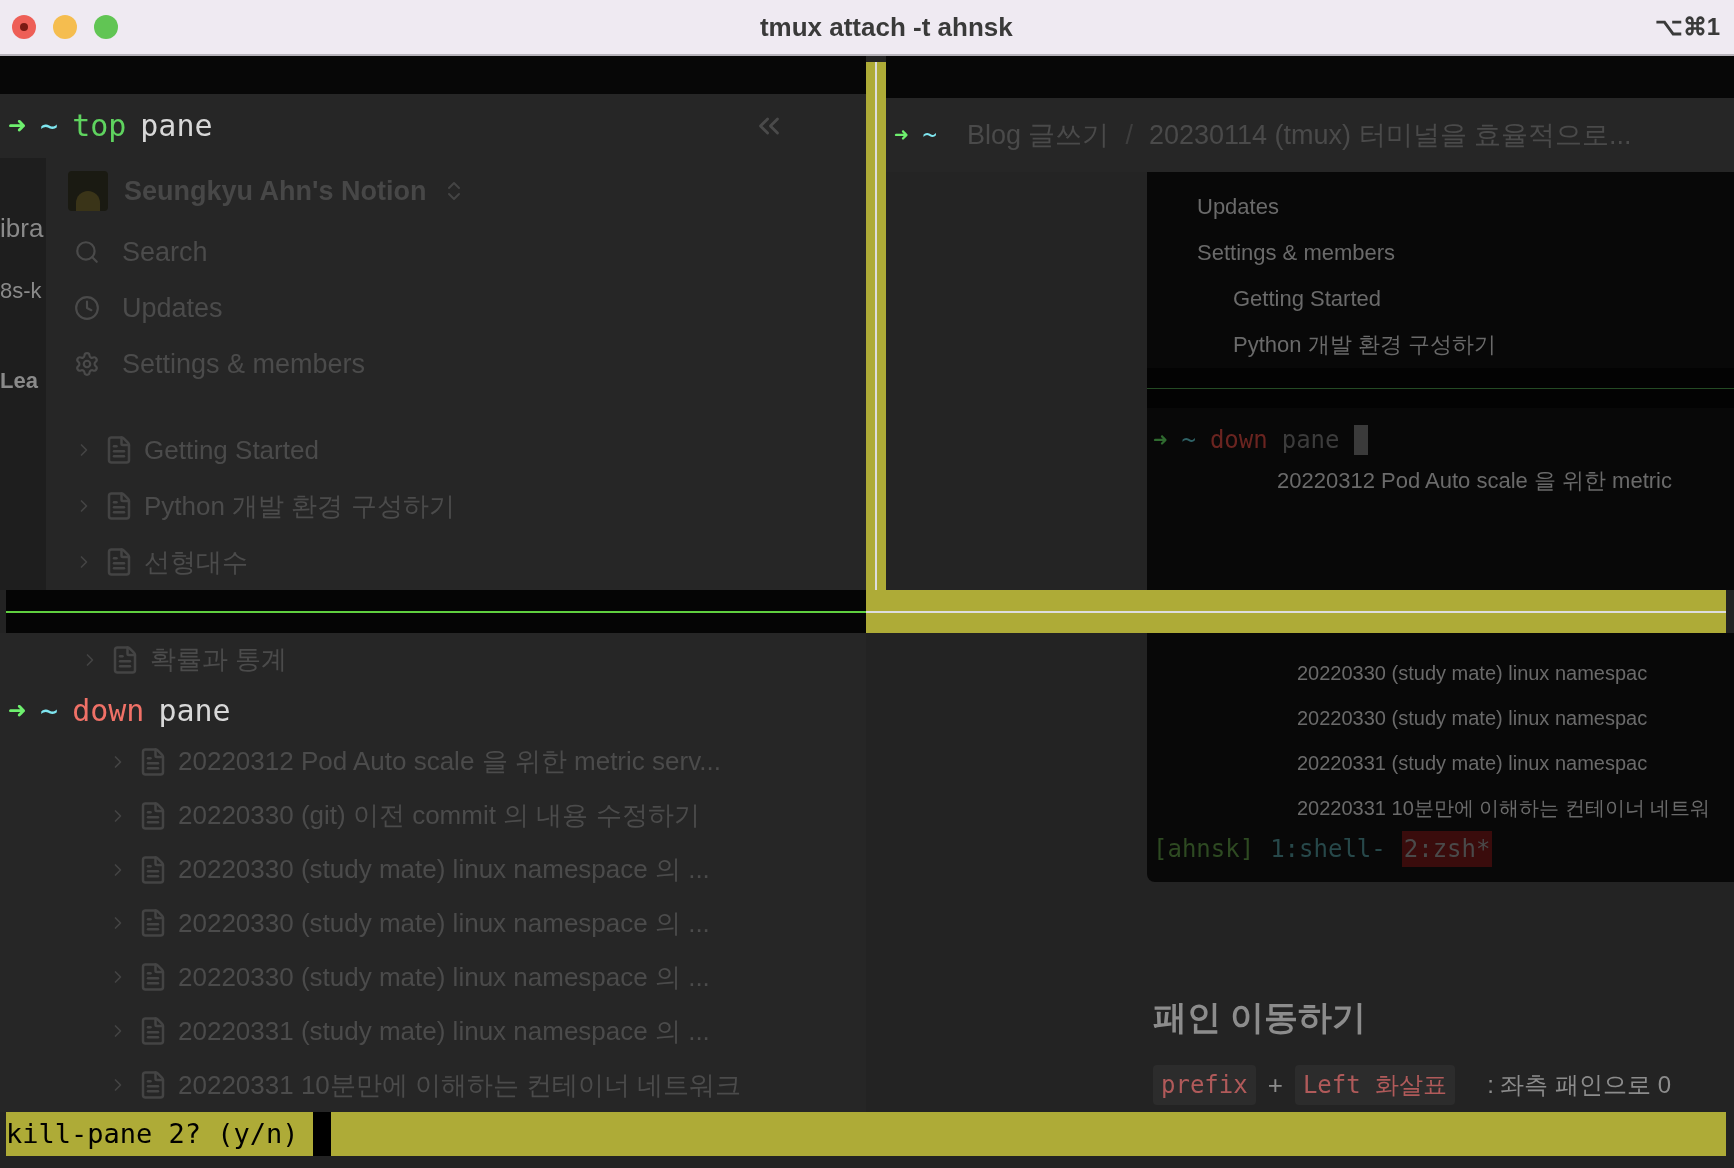 The height and width of the screenshot is (1168, 1734). Describe the element at coordinates (1238, 207) in the screenshot. I see `faint-line: Updates` at that location.